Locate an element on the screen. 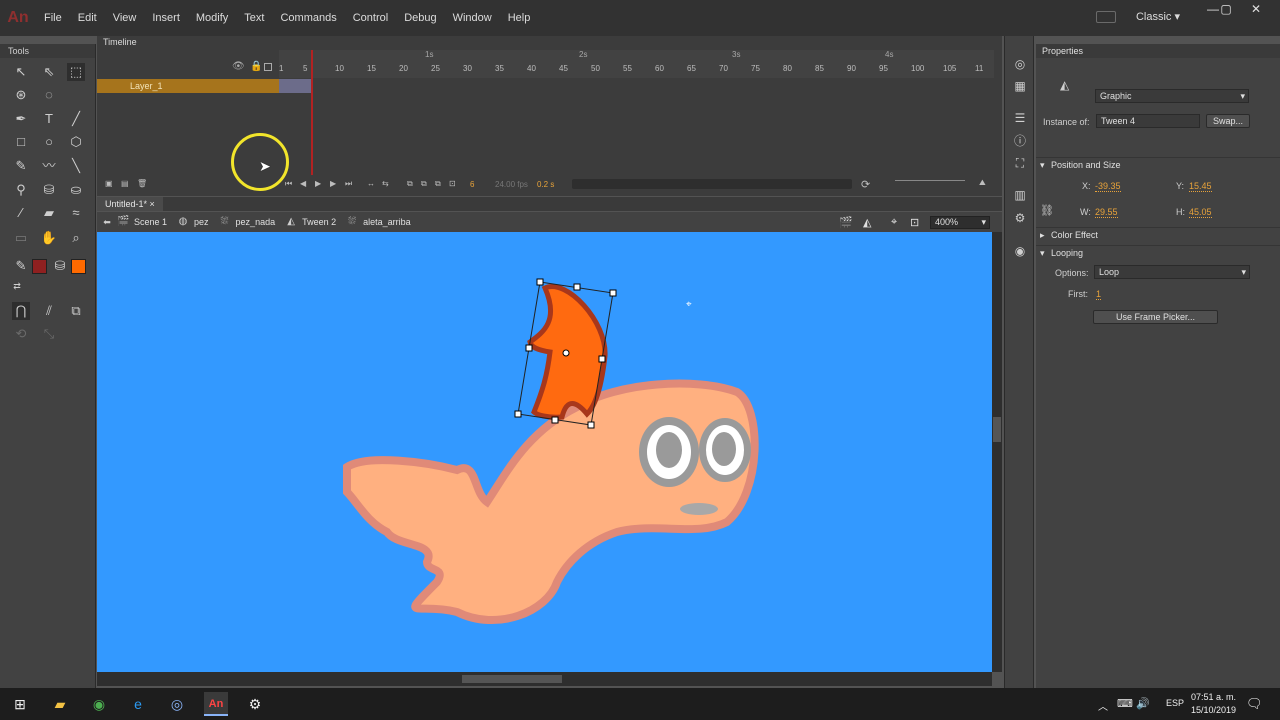 Image resolution: width=1280 pixels, height=720 pixels. chevron-up-icon: ︿ is located at coordinates (1103, 705).